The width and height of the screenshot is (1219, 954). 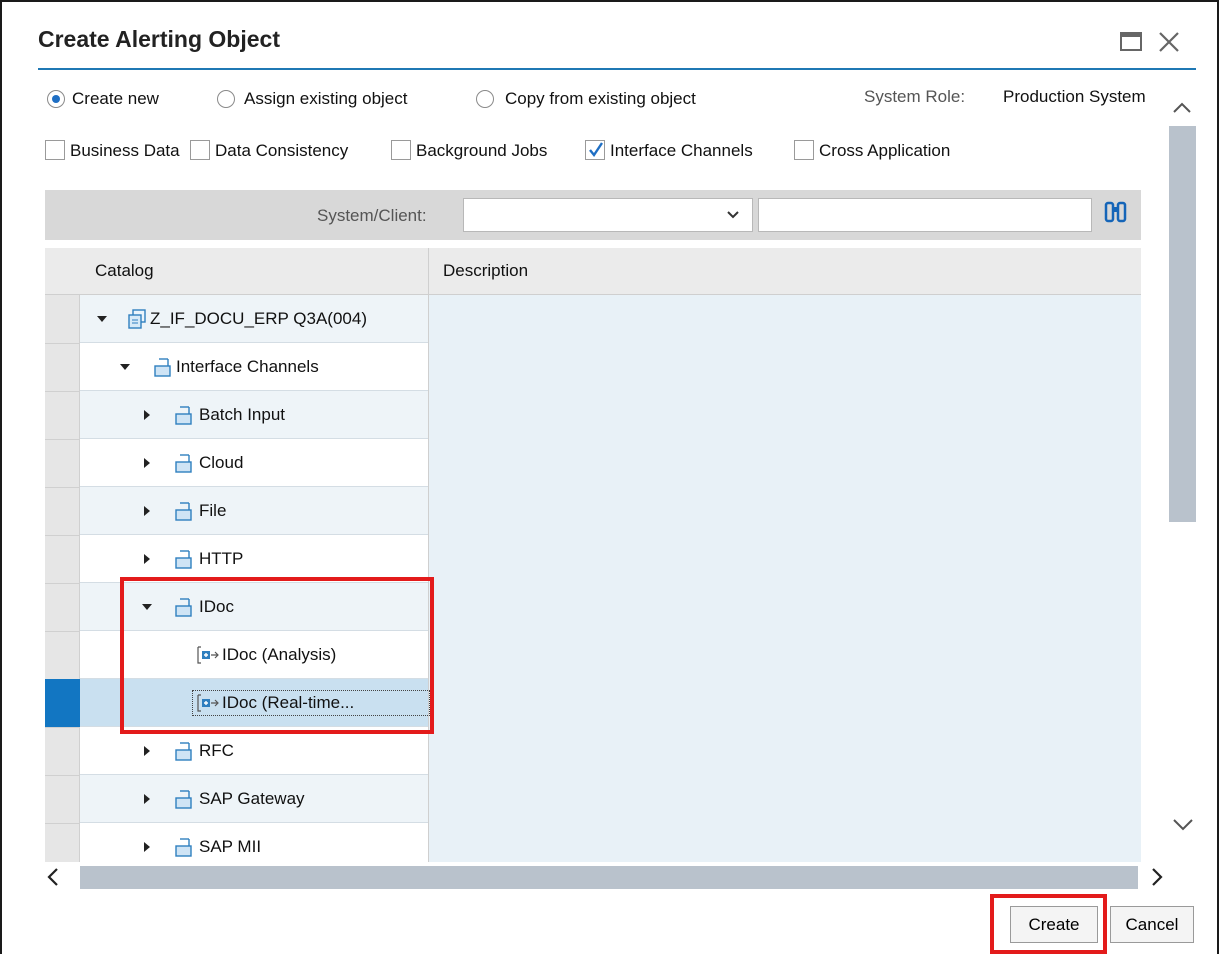 I want to click on checkmark-icon, so click(x=596, y=150).